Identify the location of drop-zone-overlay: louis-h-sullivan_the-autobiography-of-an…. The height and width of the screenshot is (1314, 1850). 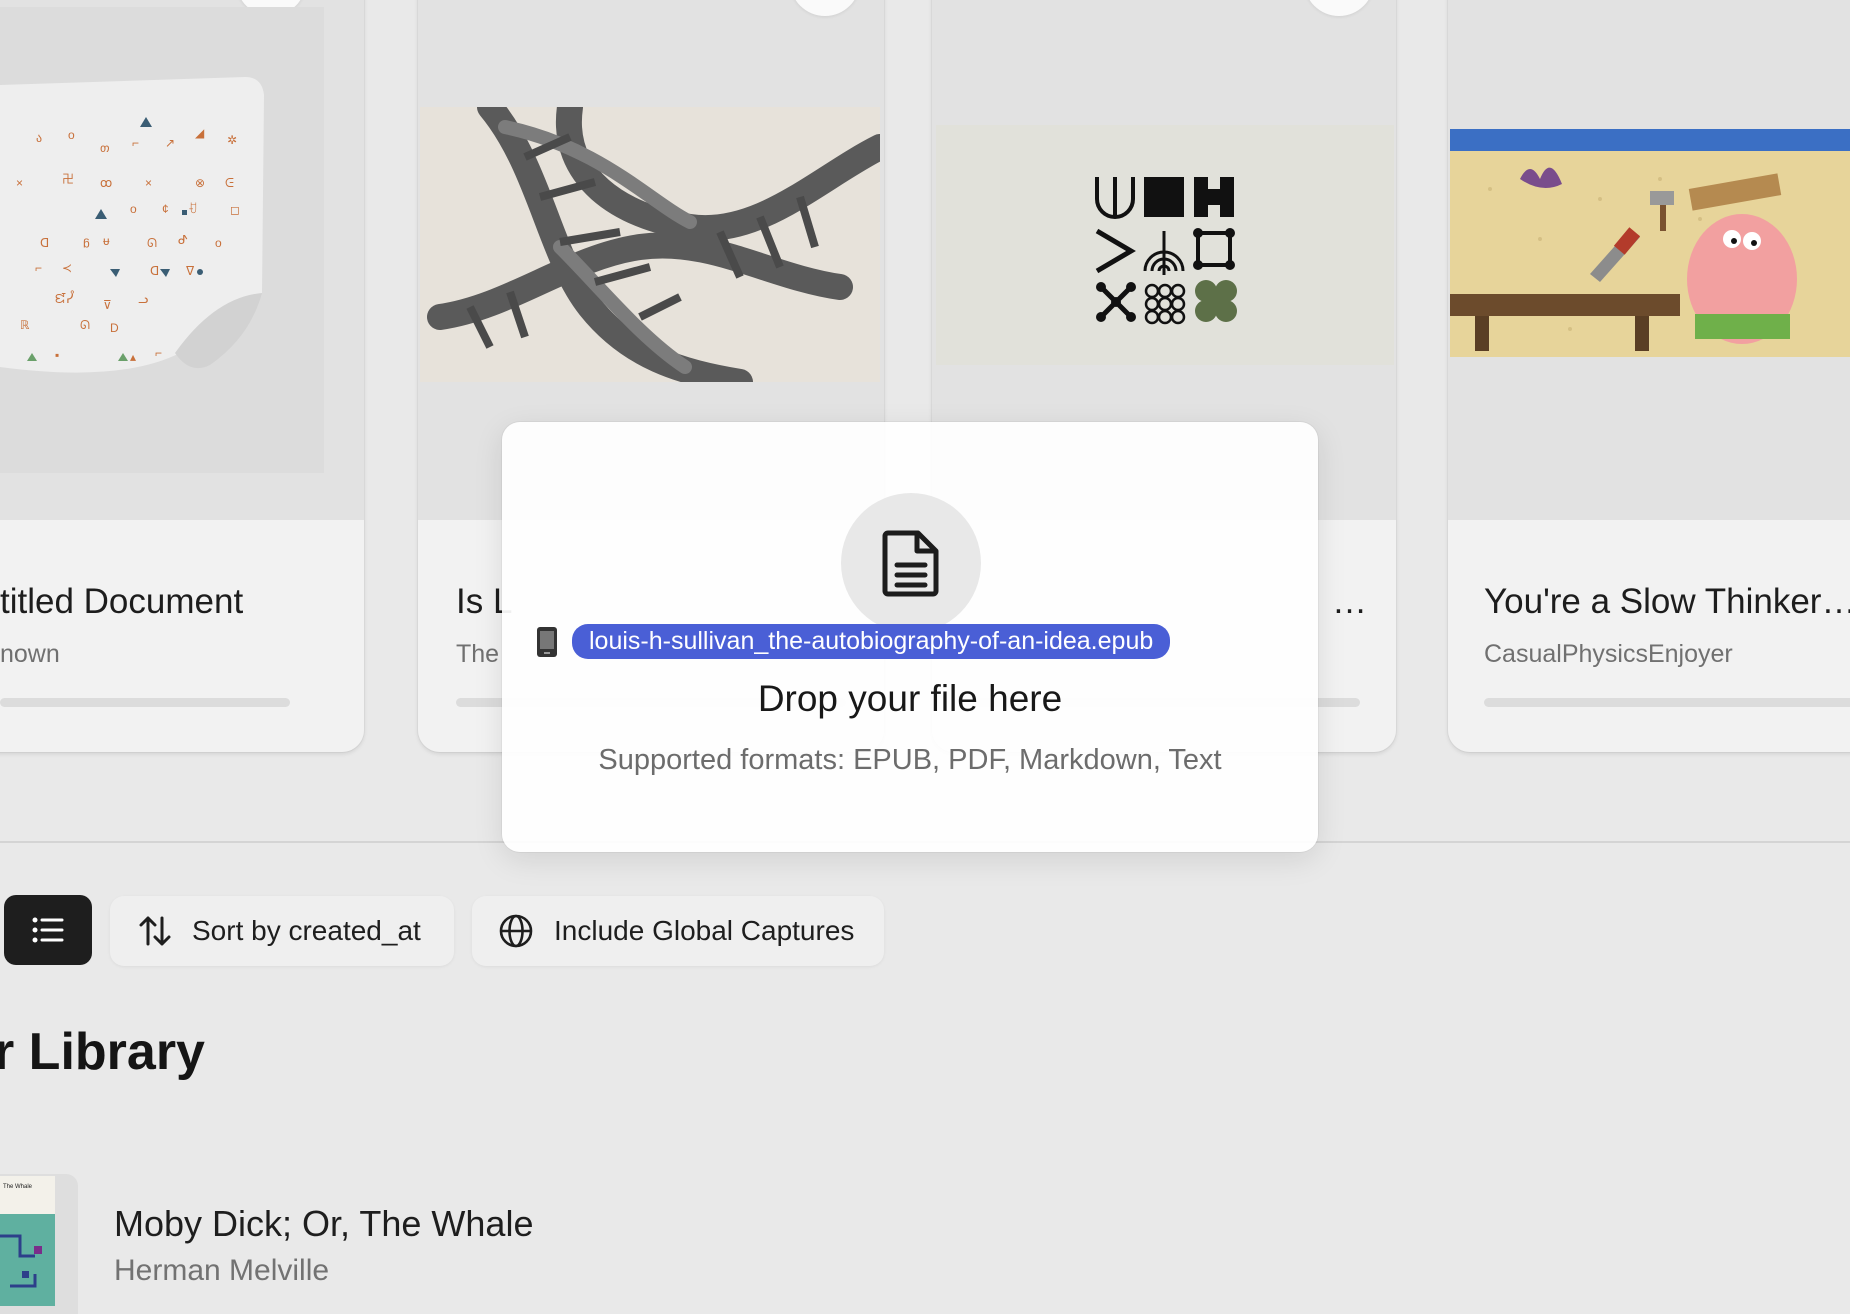
(910, 637).